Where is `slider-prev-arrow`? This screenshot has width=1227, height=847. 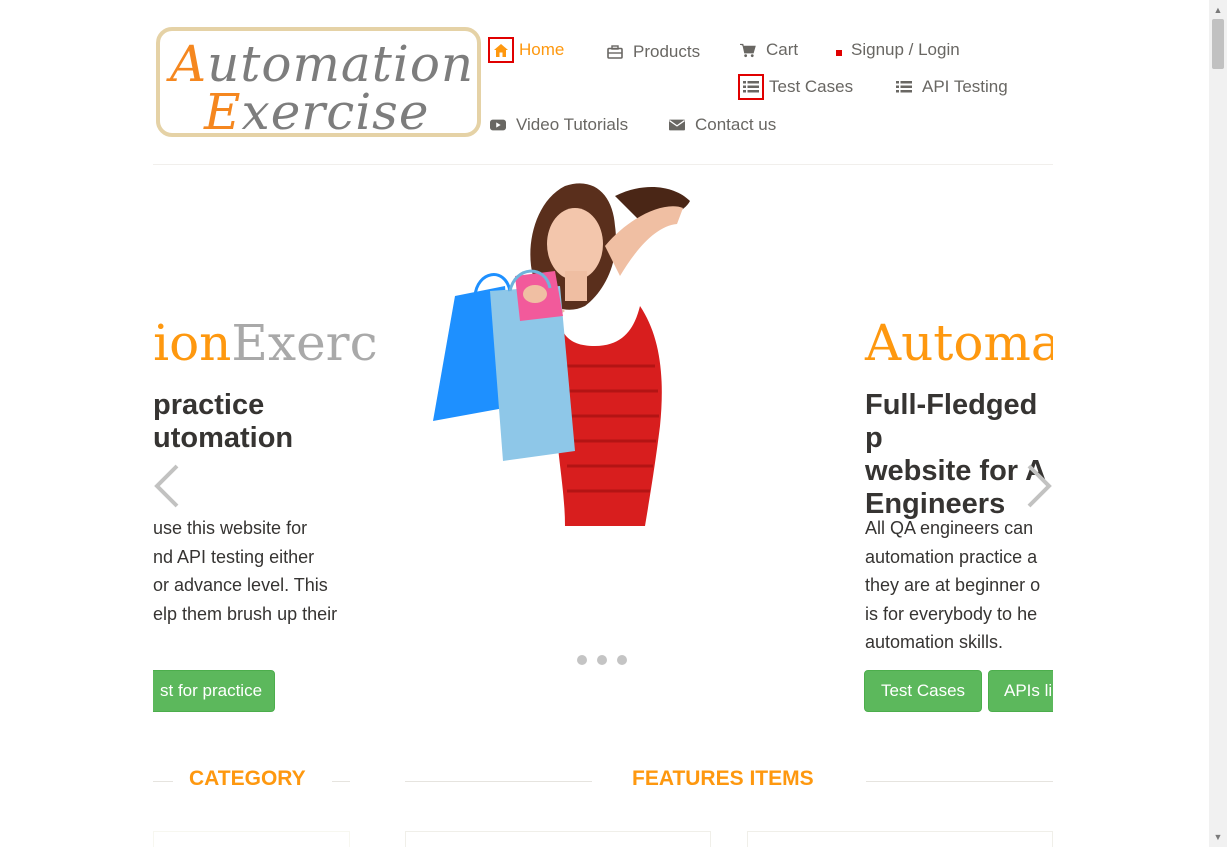 slider-prev-arrow is located at coordinates (167, 490).